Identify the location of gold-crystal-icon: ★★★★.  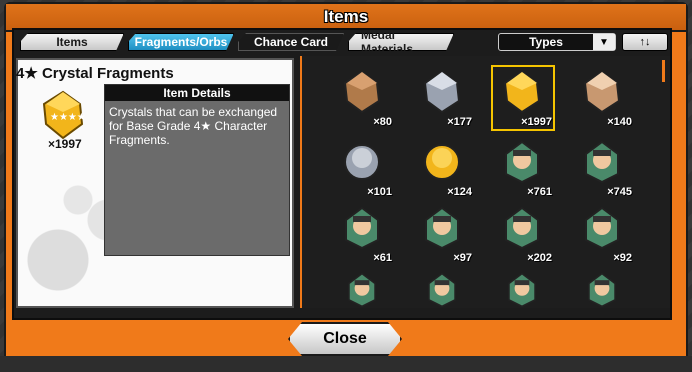
(64, 115).